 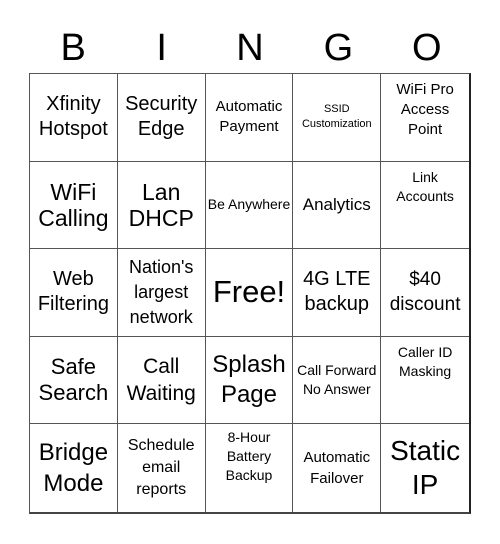 I want to click on cell-label: WiFi Pro Access Point, so click(x=425, y=109).